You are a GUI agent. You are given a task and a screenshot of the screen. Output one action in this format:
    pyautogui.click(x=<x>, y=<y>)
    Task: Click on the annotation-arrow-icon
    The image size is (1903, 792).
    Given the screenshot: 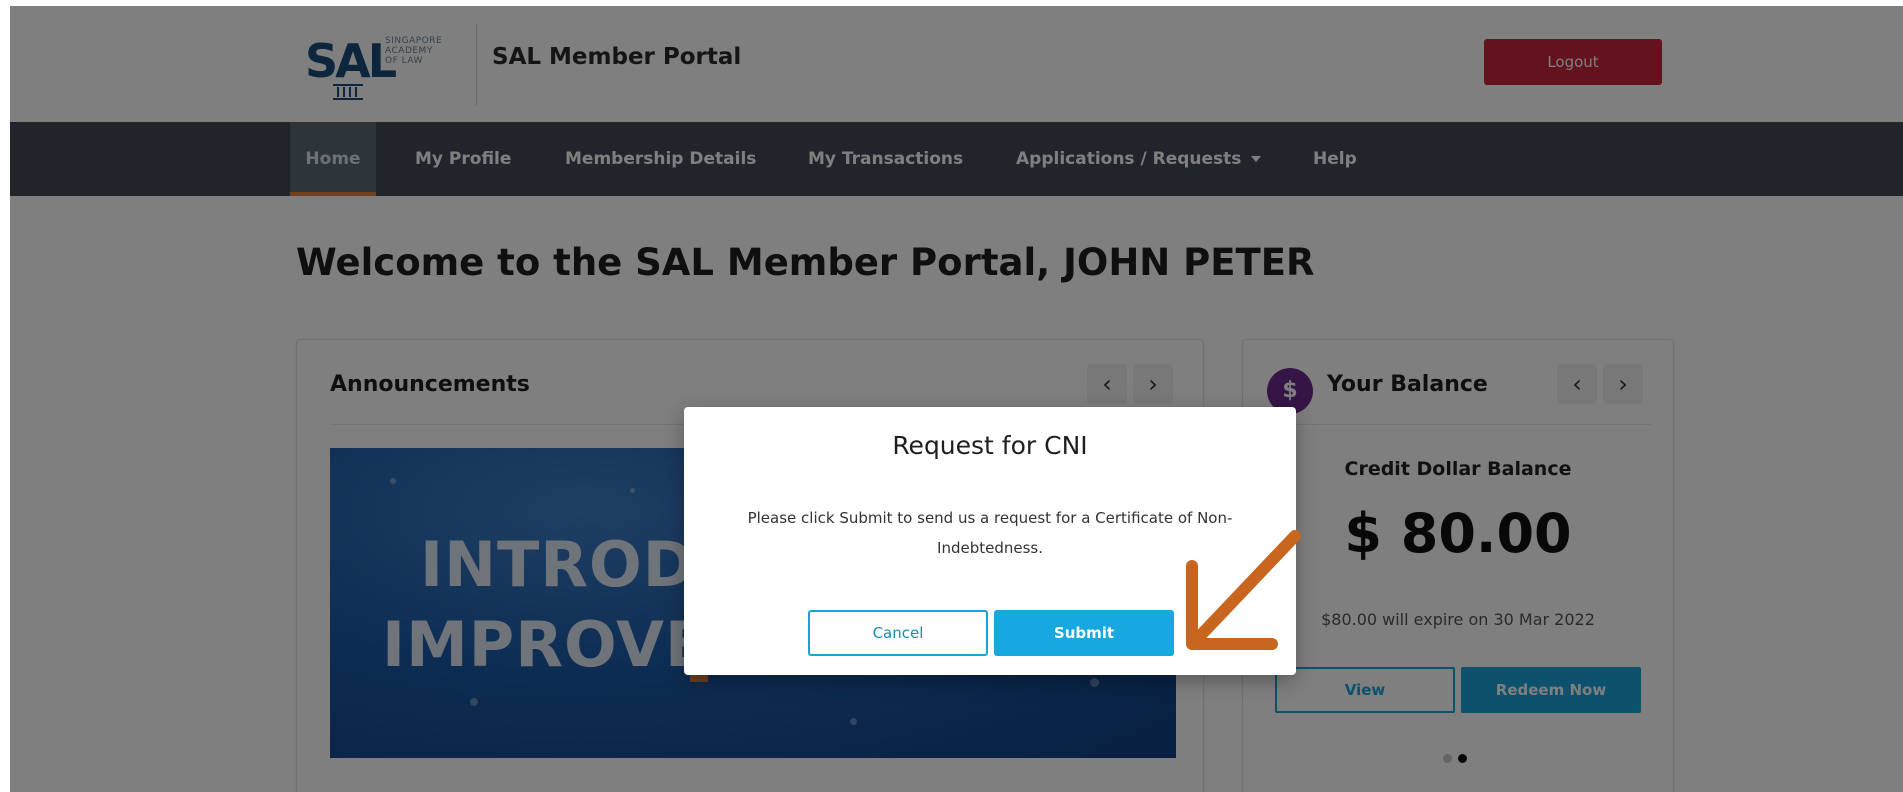 What is the action you would take?
    pyautogui.click(x=1243, y=590)
    